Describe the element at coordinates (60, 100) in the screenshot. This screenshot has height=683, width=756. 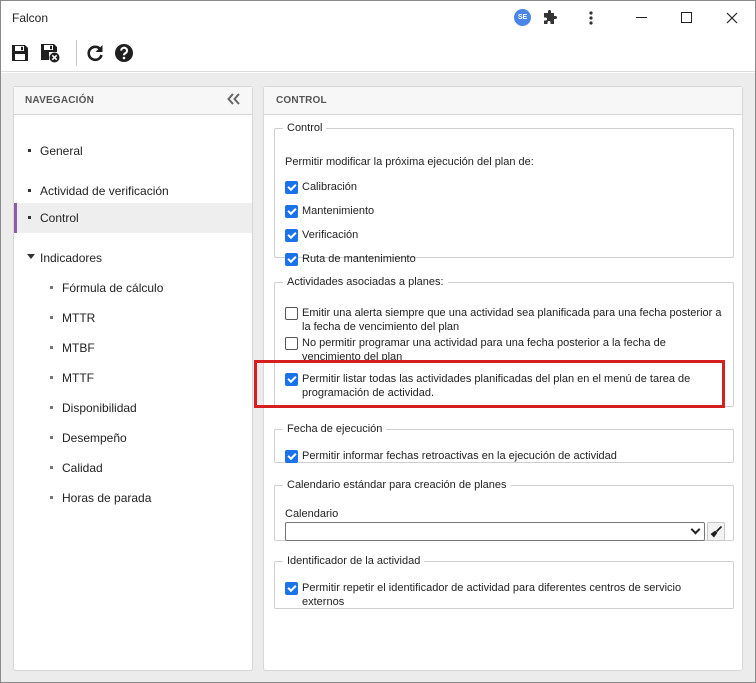
I see `navigation-title: NAVEGACIÓN` at that location.